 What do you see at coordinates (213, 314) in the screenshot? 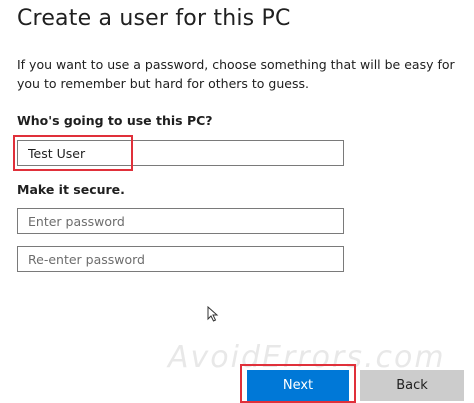
I see `mouse-pointer-icon` at bounding box center [213, 314].